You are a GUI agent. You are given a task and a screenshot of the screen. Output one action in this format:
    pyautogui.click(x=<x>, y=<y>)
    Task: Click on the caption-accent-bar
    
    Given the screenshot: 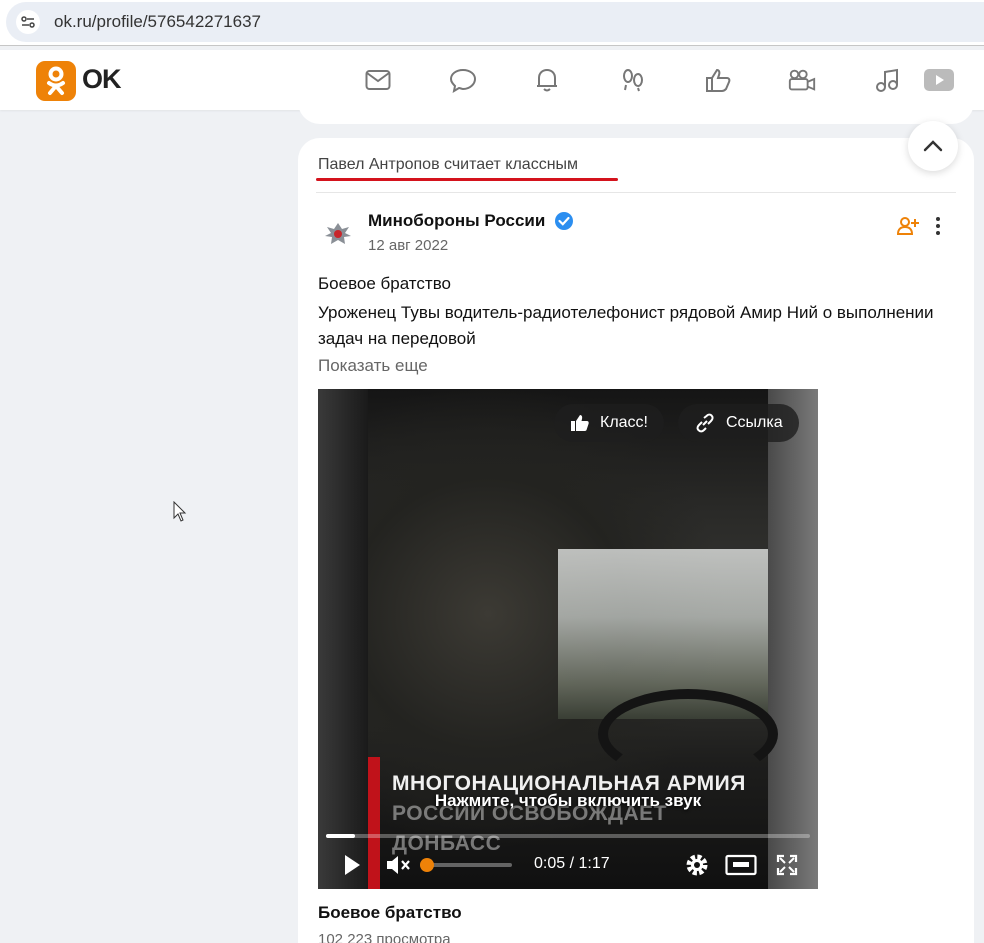 What is the action you would take?
    pyautogui.click(x=374, y=823)
    